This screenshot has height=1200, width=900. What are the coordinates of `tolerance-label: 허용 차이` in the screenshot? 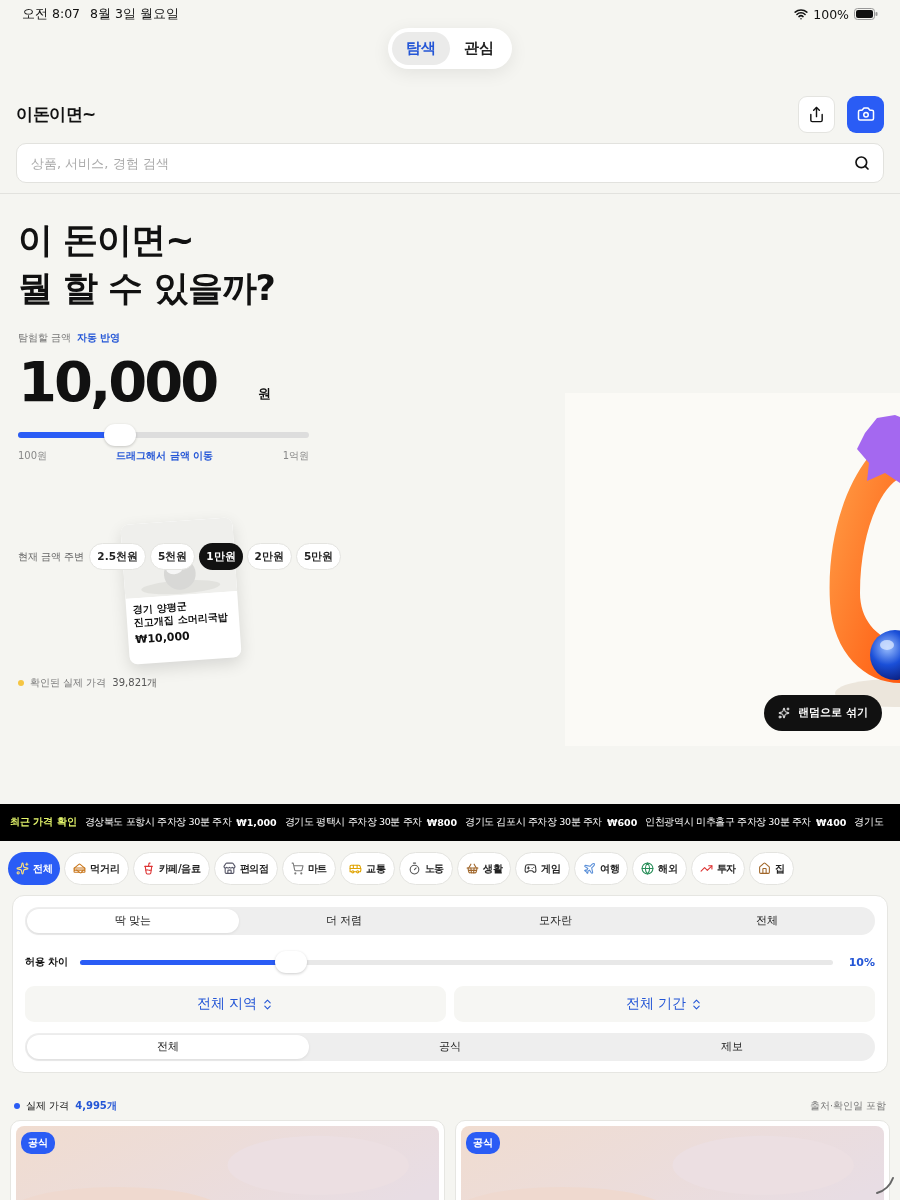 It's located at (47, 962).